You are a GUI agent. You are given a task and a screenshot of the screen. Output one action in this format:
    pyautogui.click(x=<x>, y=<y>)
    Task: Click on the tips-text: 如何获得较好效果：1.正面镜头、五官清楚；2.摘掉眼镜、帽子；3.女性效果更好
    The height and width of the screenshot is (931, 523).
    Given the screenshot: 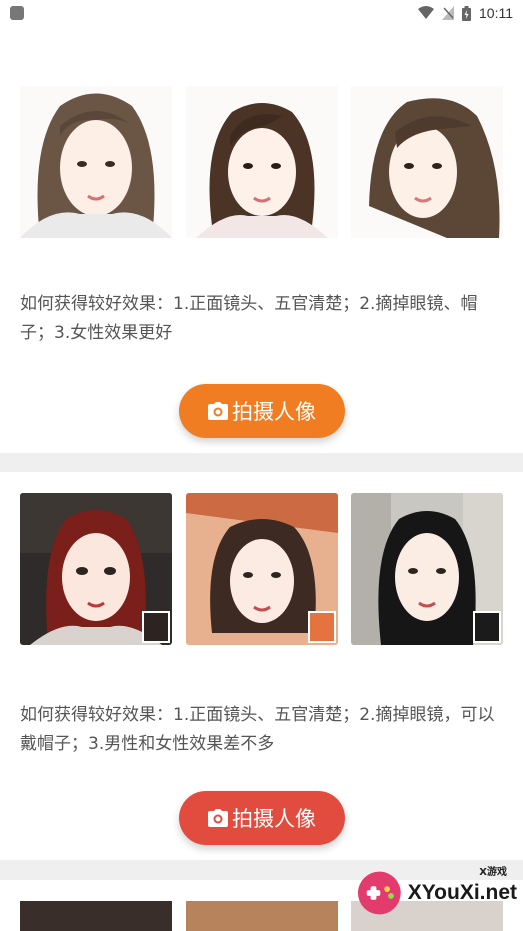 What is the action you would take?
    pyautogui.click(x=249, y=318)
    